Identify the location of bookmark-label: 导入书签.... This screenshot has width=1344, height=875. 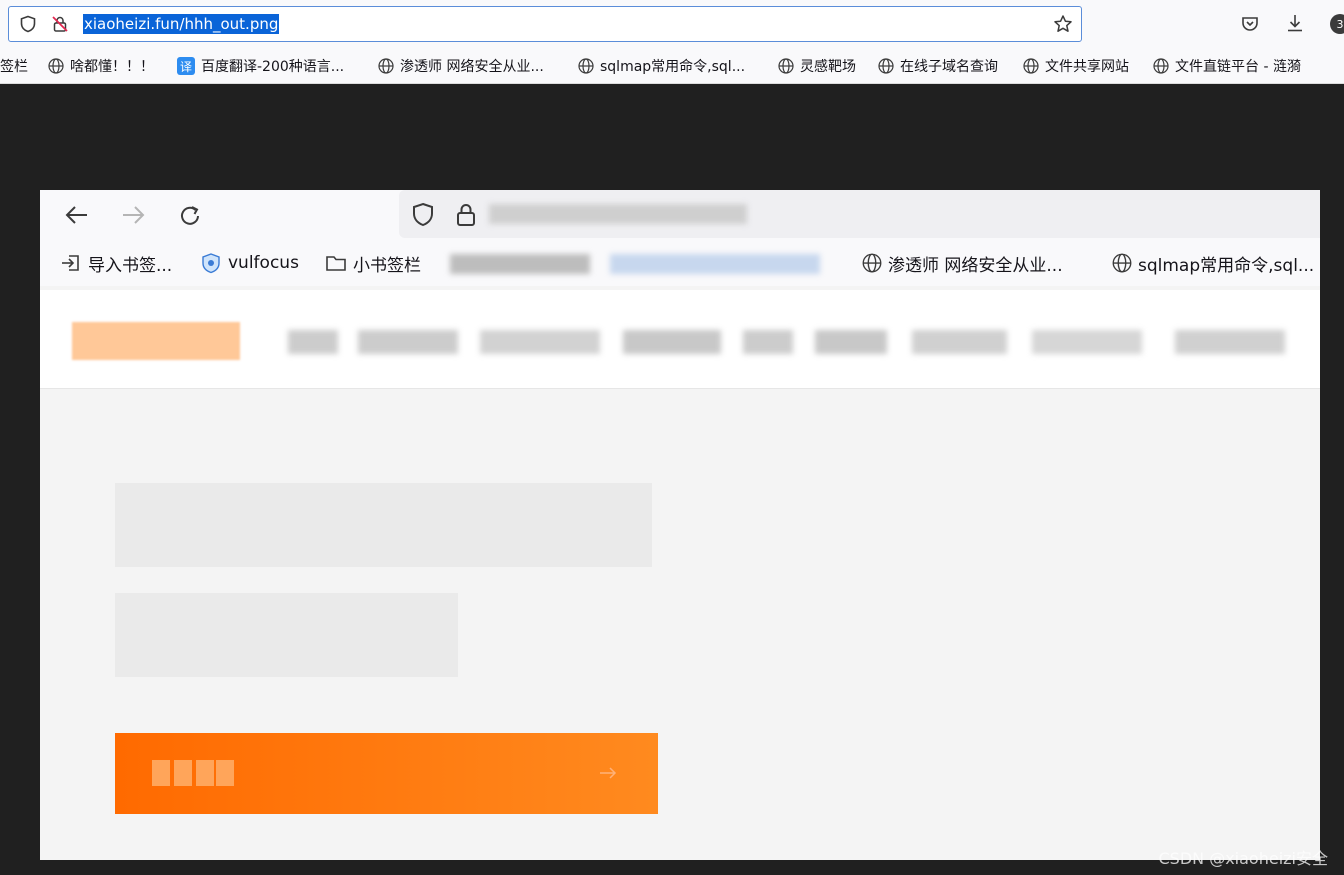
(130, 265).